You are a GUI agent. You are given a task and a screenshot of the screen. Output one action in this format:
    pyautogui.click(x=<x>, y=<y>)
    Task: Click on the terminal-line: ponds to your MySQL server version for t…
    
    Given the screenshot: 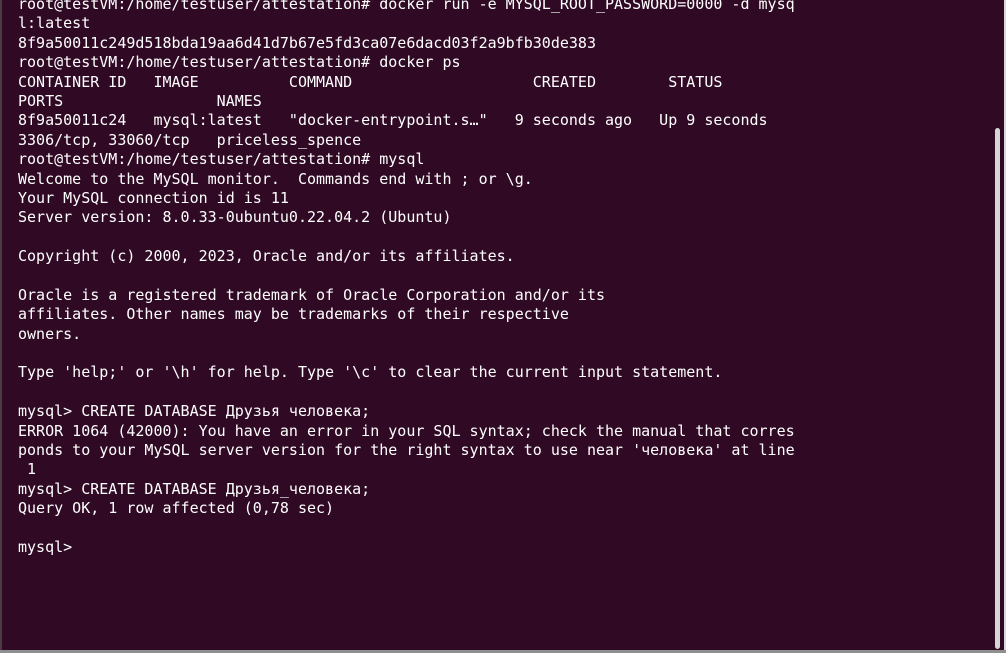 What is the action you would take?
    pyautogui.click(x=406, y=449)
    